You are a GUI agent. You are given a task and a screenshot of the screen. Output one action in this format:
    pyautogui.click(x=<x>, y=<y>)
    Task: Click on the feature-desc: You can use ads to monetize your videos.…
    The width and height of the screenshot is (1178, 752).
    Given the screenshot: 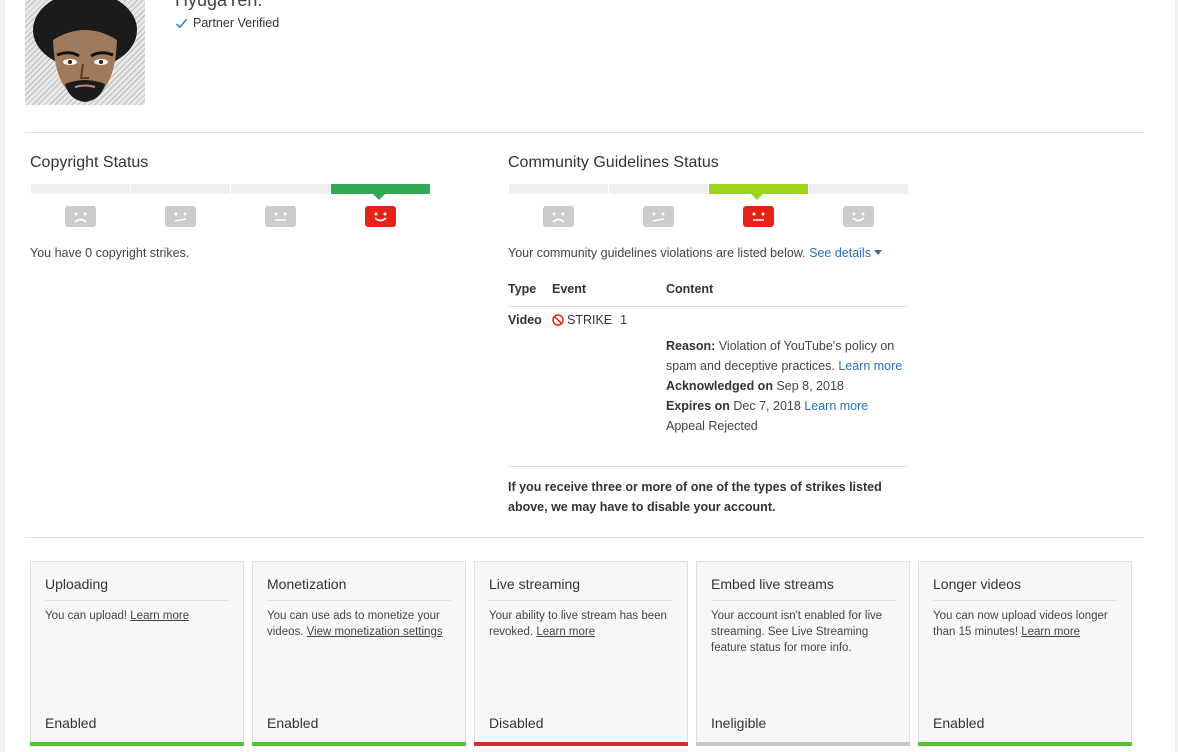 What is the action you would take?
    pyautogui.click(x=360, y=624)
    